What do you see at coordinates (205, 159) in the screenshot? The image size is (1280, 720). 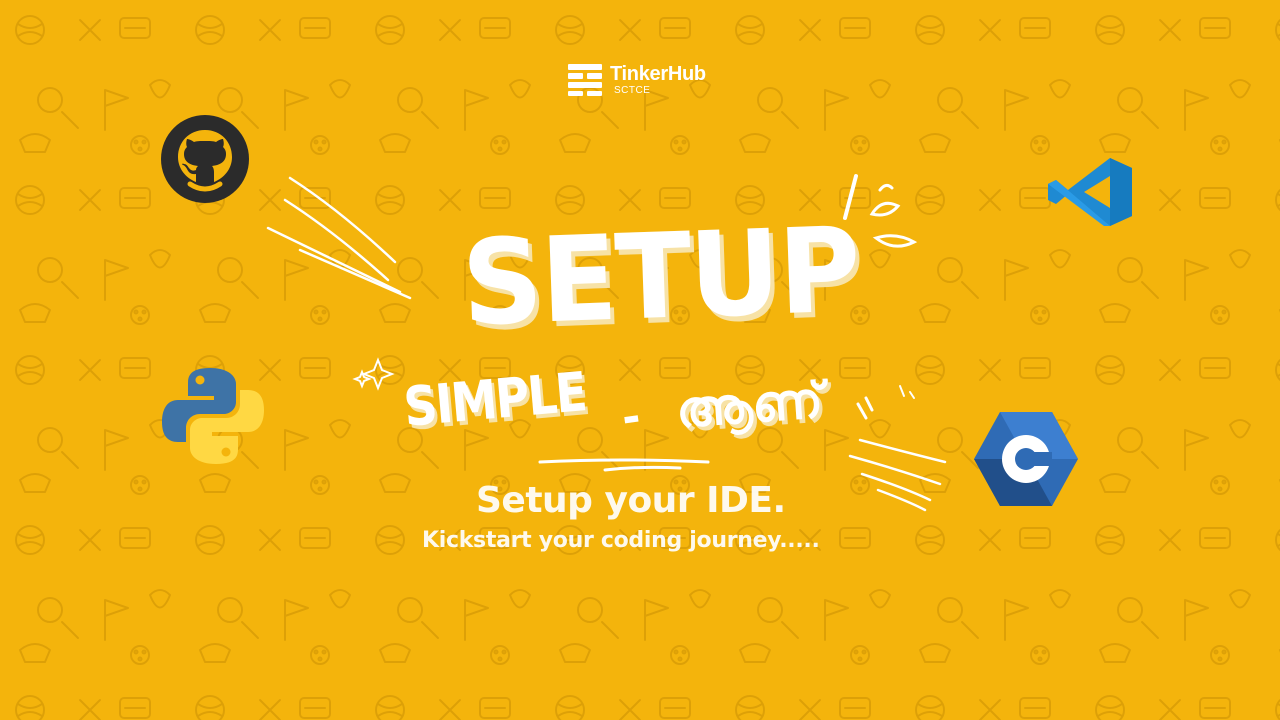 I see `github-icon` at bounding box center [205, 159].